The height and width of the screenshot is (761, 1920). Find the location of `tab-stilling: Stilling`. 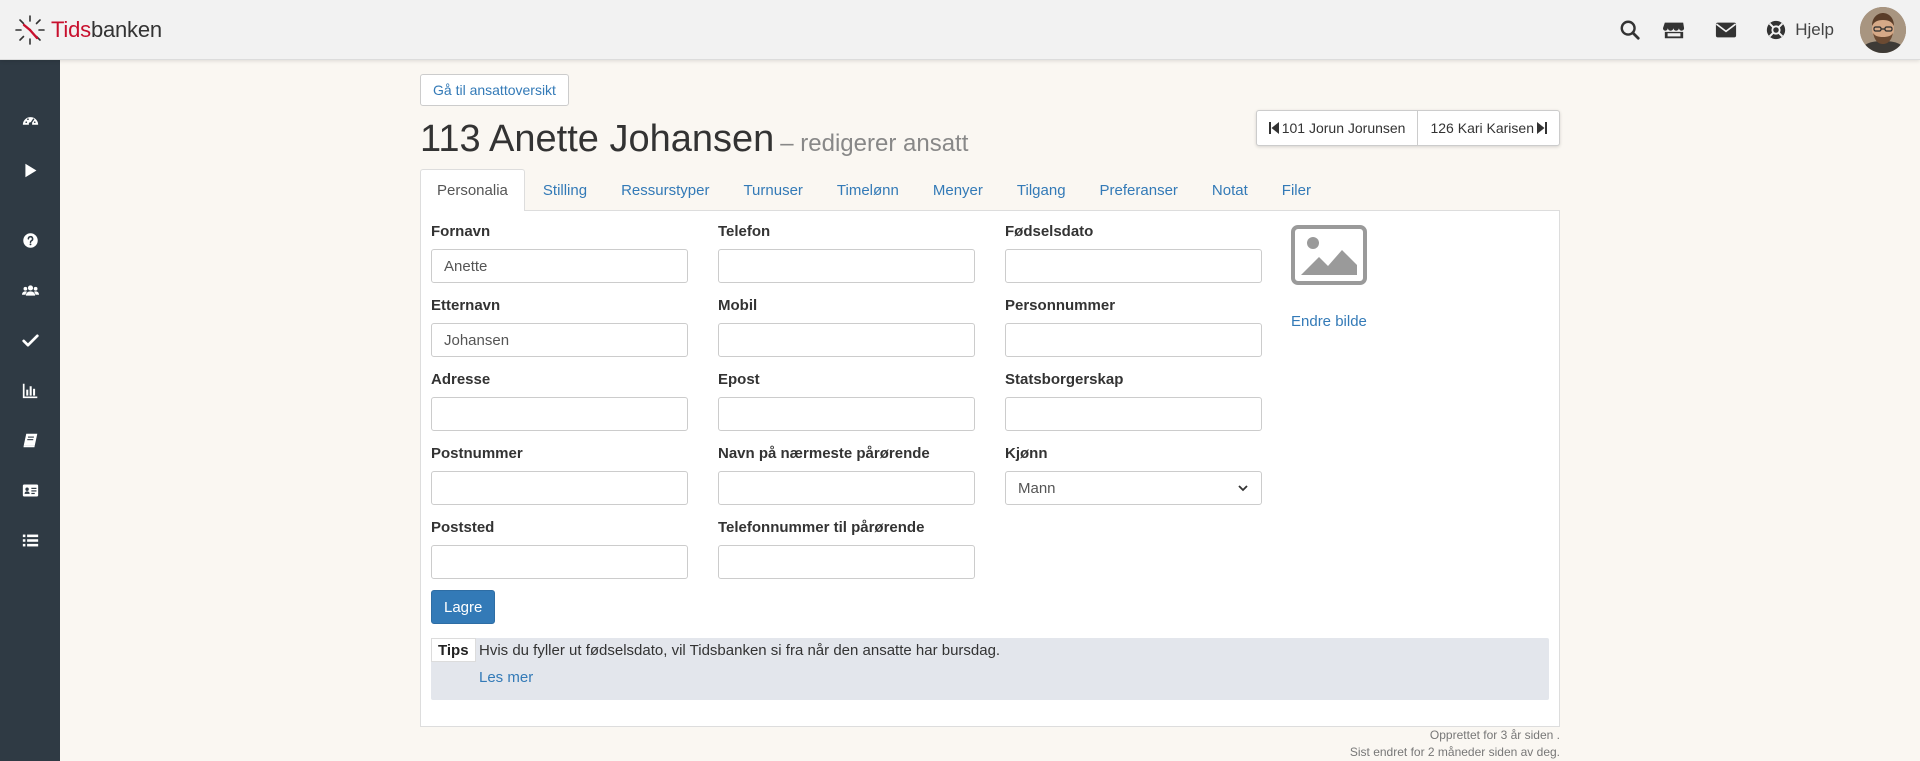

tab-stilling: Stilling is located at coordinates (565, 190).